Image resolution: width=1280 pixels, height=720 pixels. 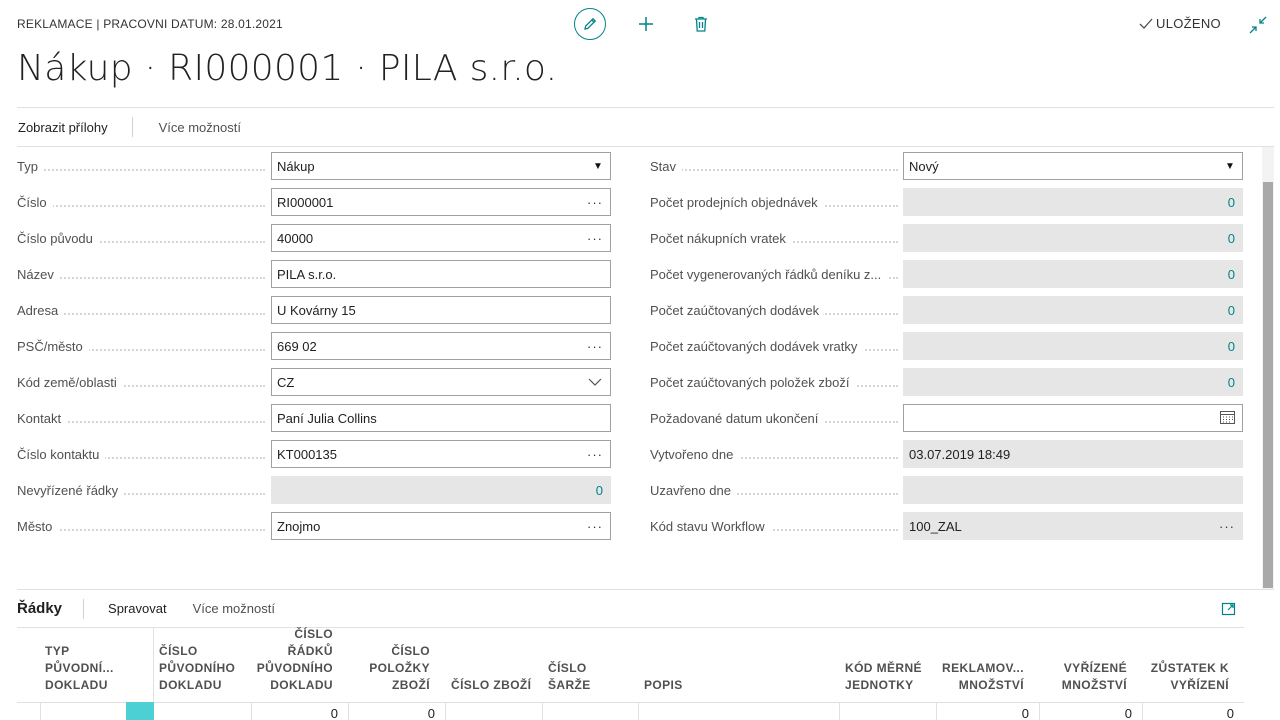 I want to click on column-header: ČÍSLO ŠARŽE, so click(x=590, y=665).